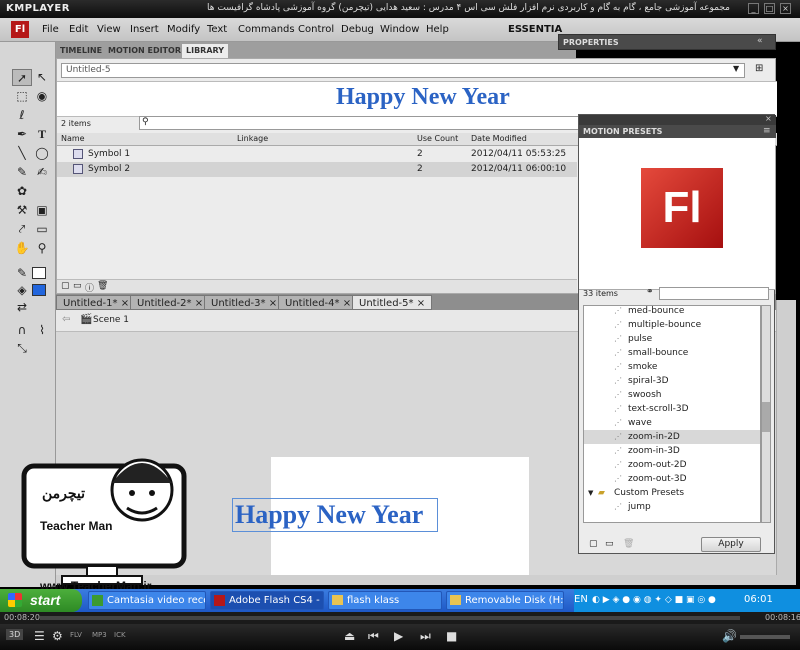  Describe the element at coordinates (437, 29) in the screenshot. I see `menu-help: Help` at that location.